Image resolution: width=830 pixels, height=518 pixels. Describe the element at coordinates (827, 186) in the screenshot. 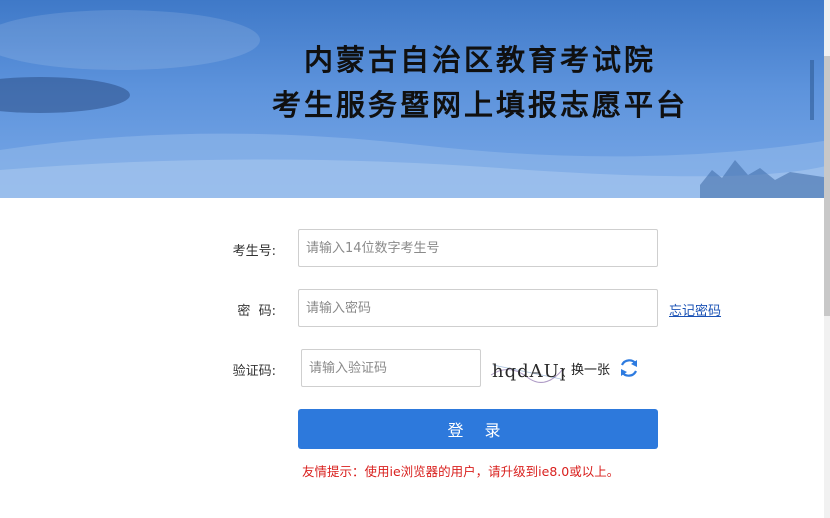

I see `scrollbar-thumb` at that location.